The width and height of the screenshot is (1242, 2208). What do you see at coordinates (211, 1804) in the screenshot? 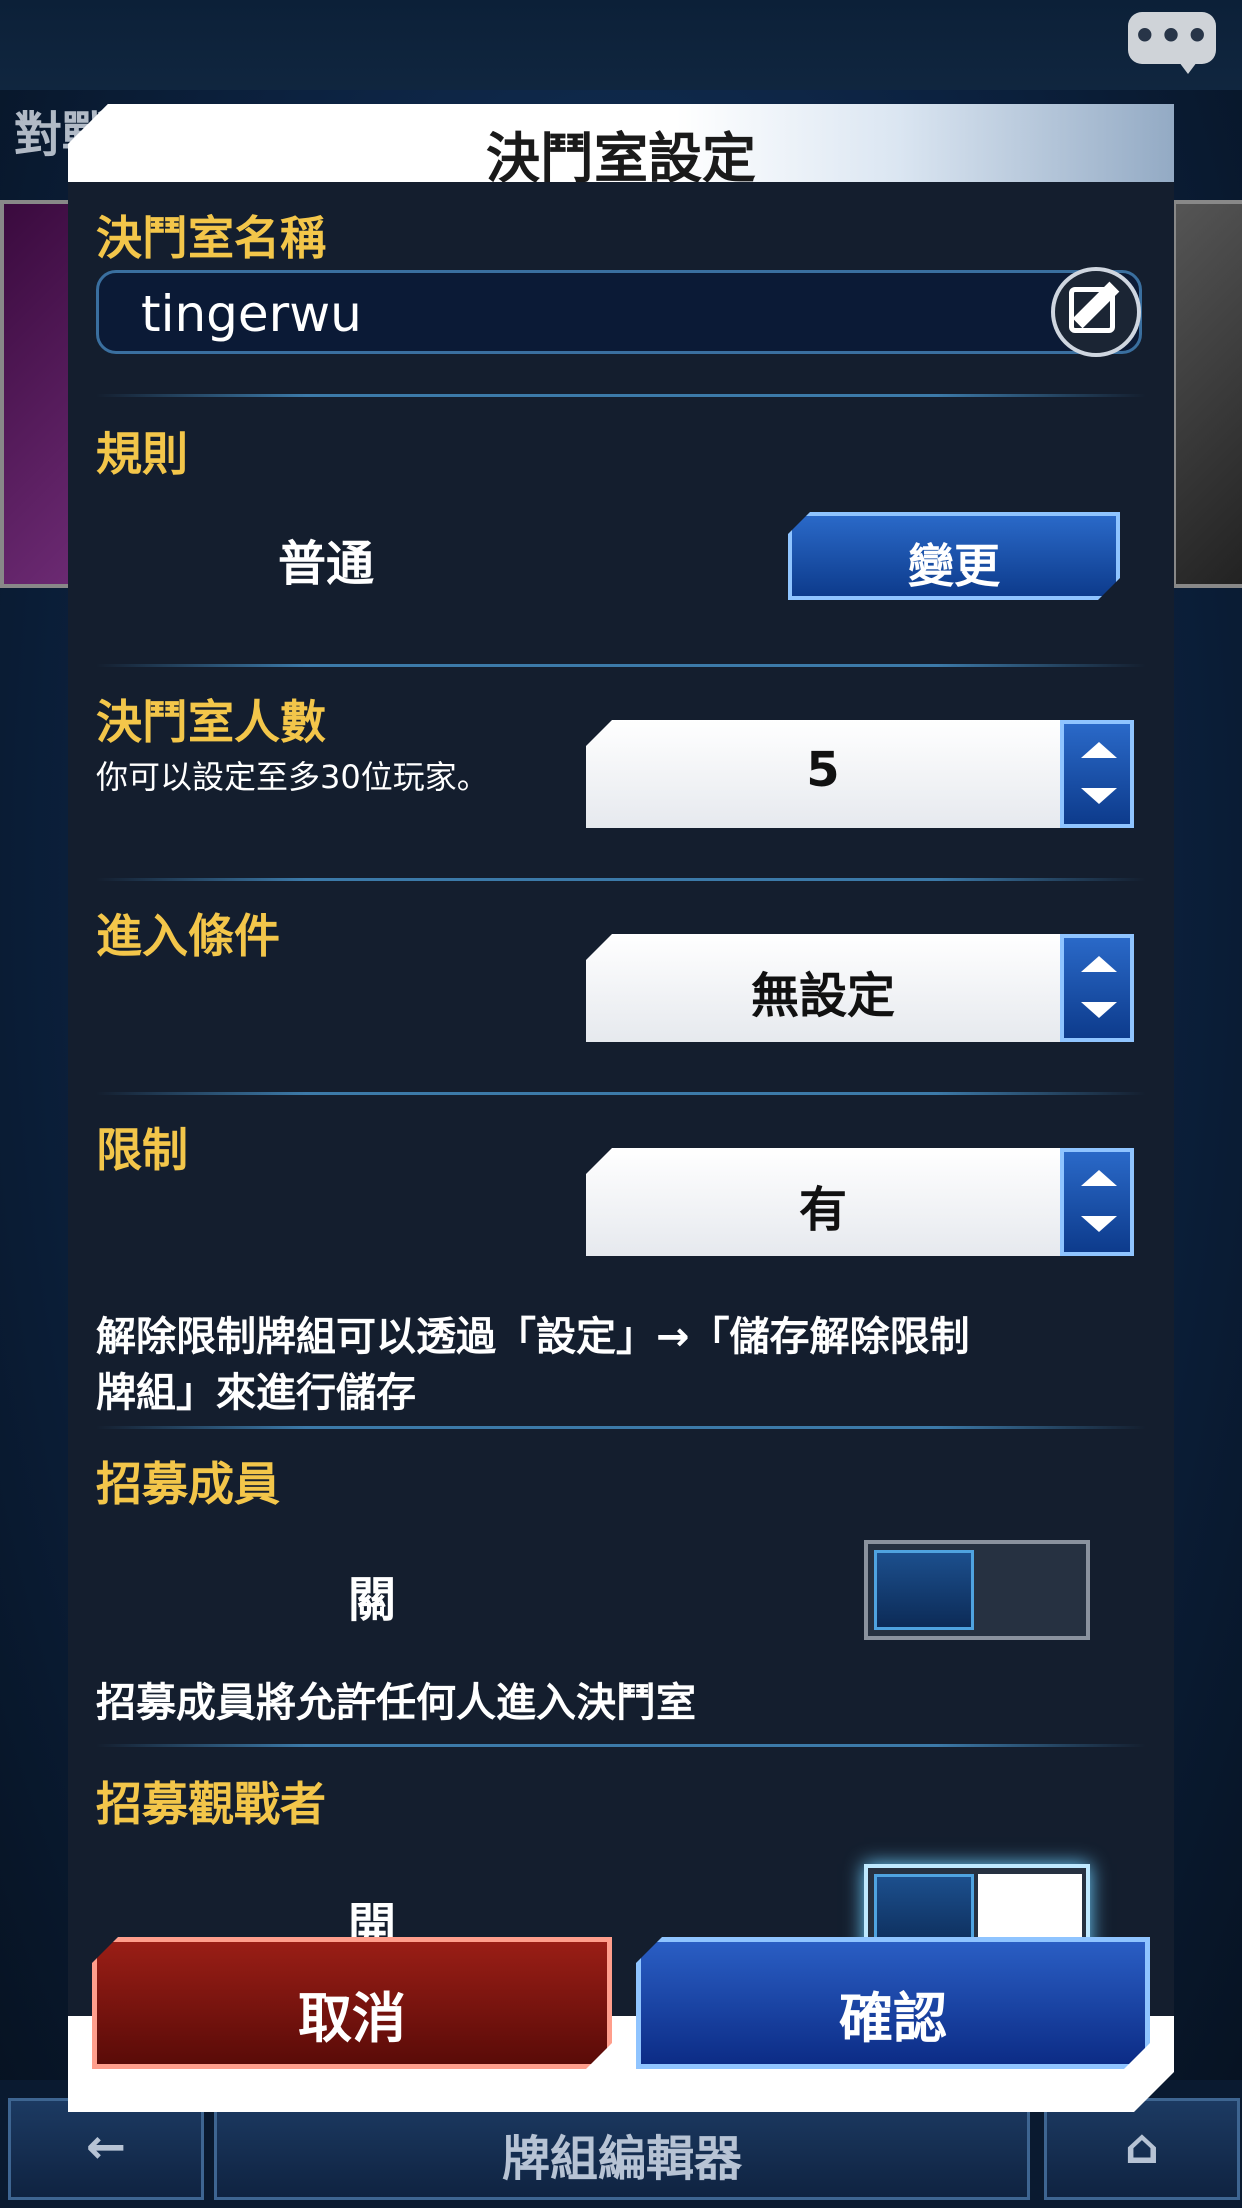
I see `recruit-spectators-label: 招募觀戰者` at bounding box center [211, 1804].